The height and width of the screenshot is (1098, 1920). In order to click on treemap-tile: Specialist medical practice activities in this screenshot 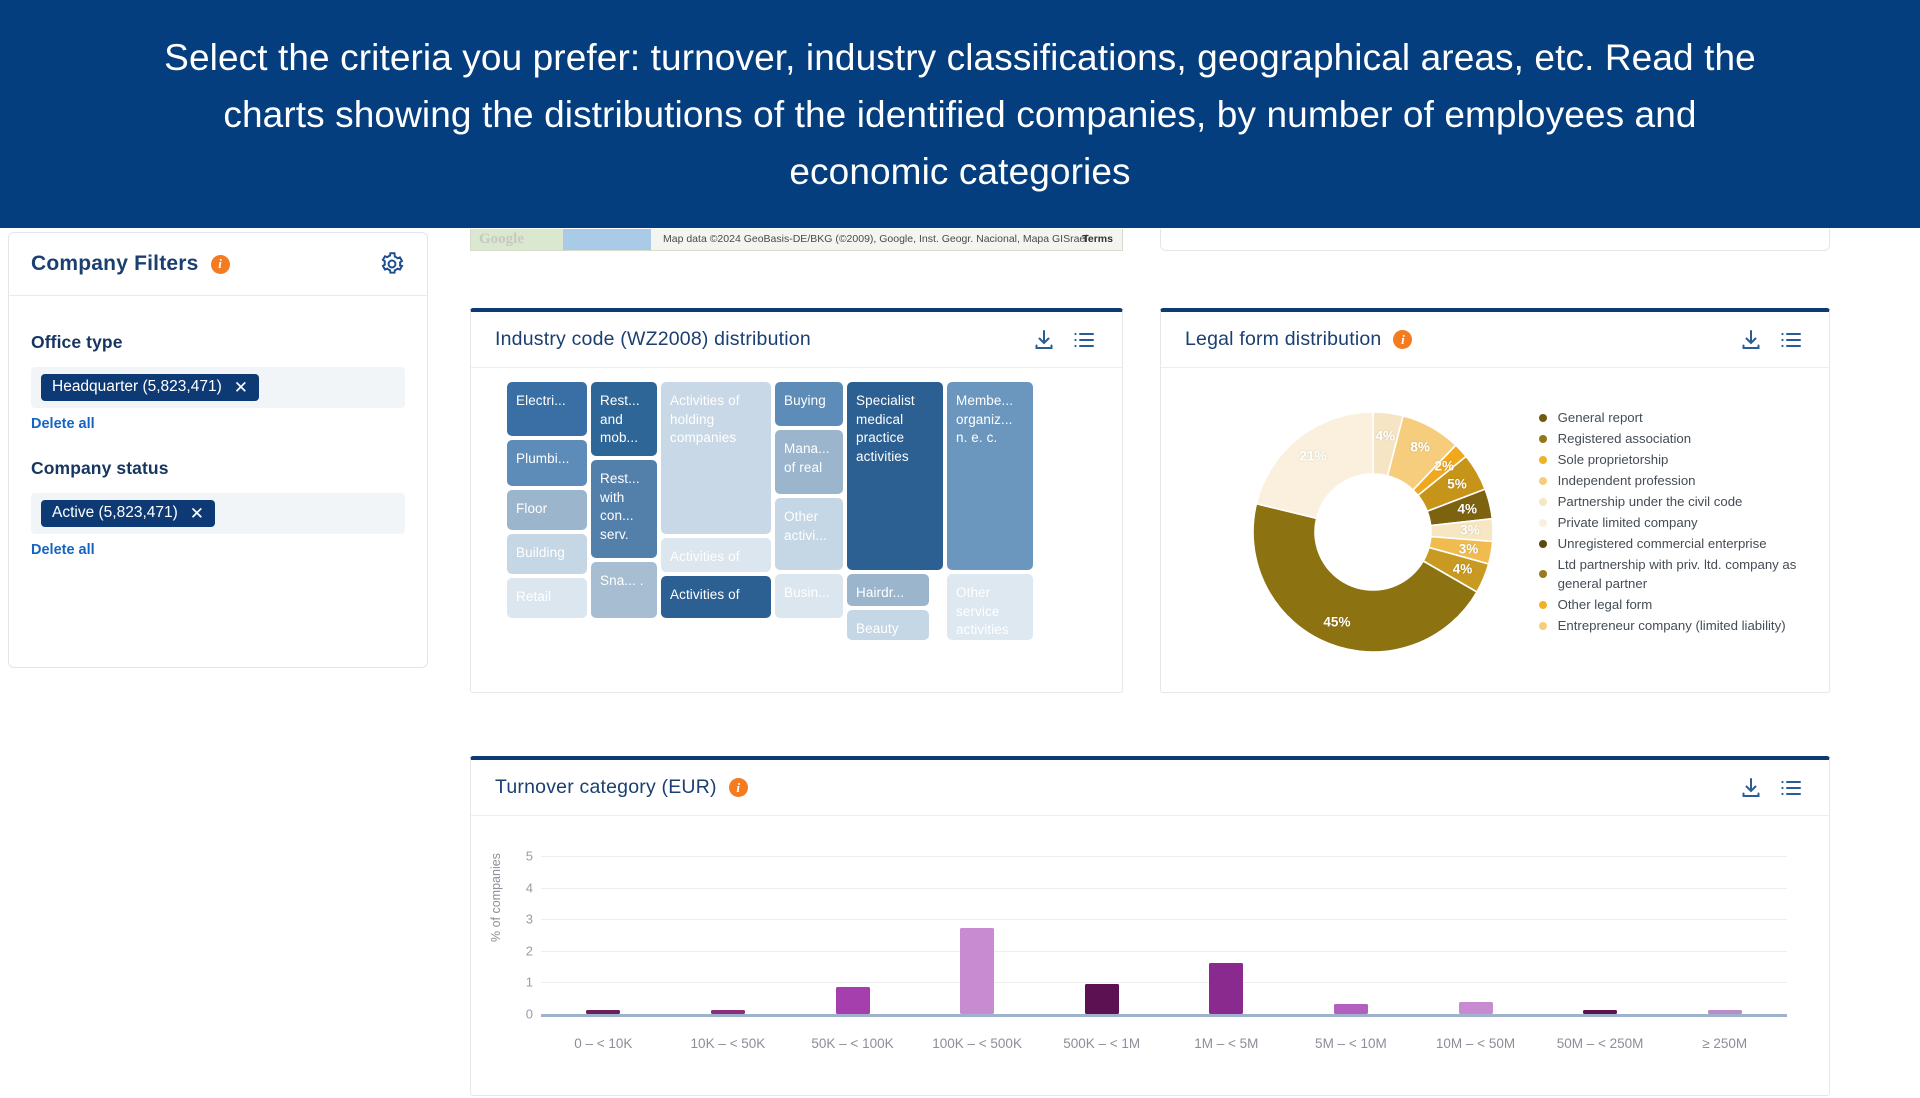, I will do `click(895, 476)`.